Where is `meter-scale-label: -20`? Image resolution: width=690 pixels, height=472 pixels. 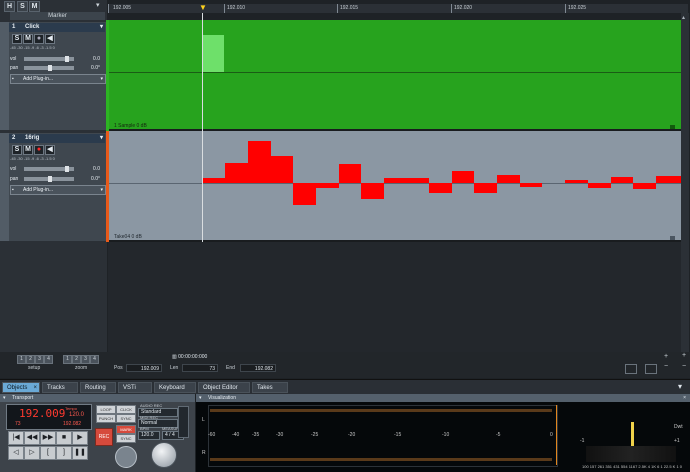
meter-scale-label: -20 is located at coordinates (352, 435).